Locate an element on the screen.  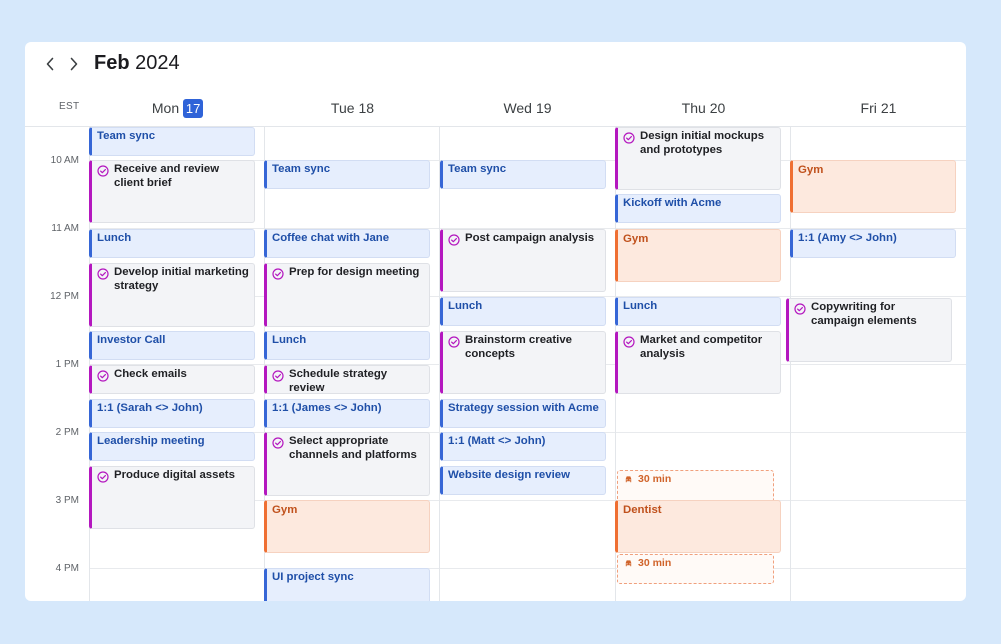
event-block: Kickoff with Acme is located at coordinates (698, 208).